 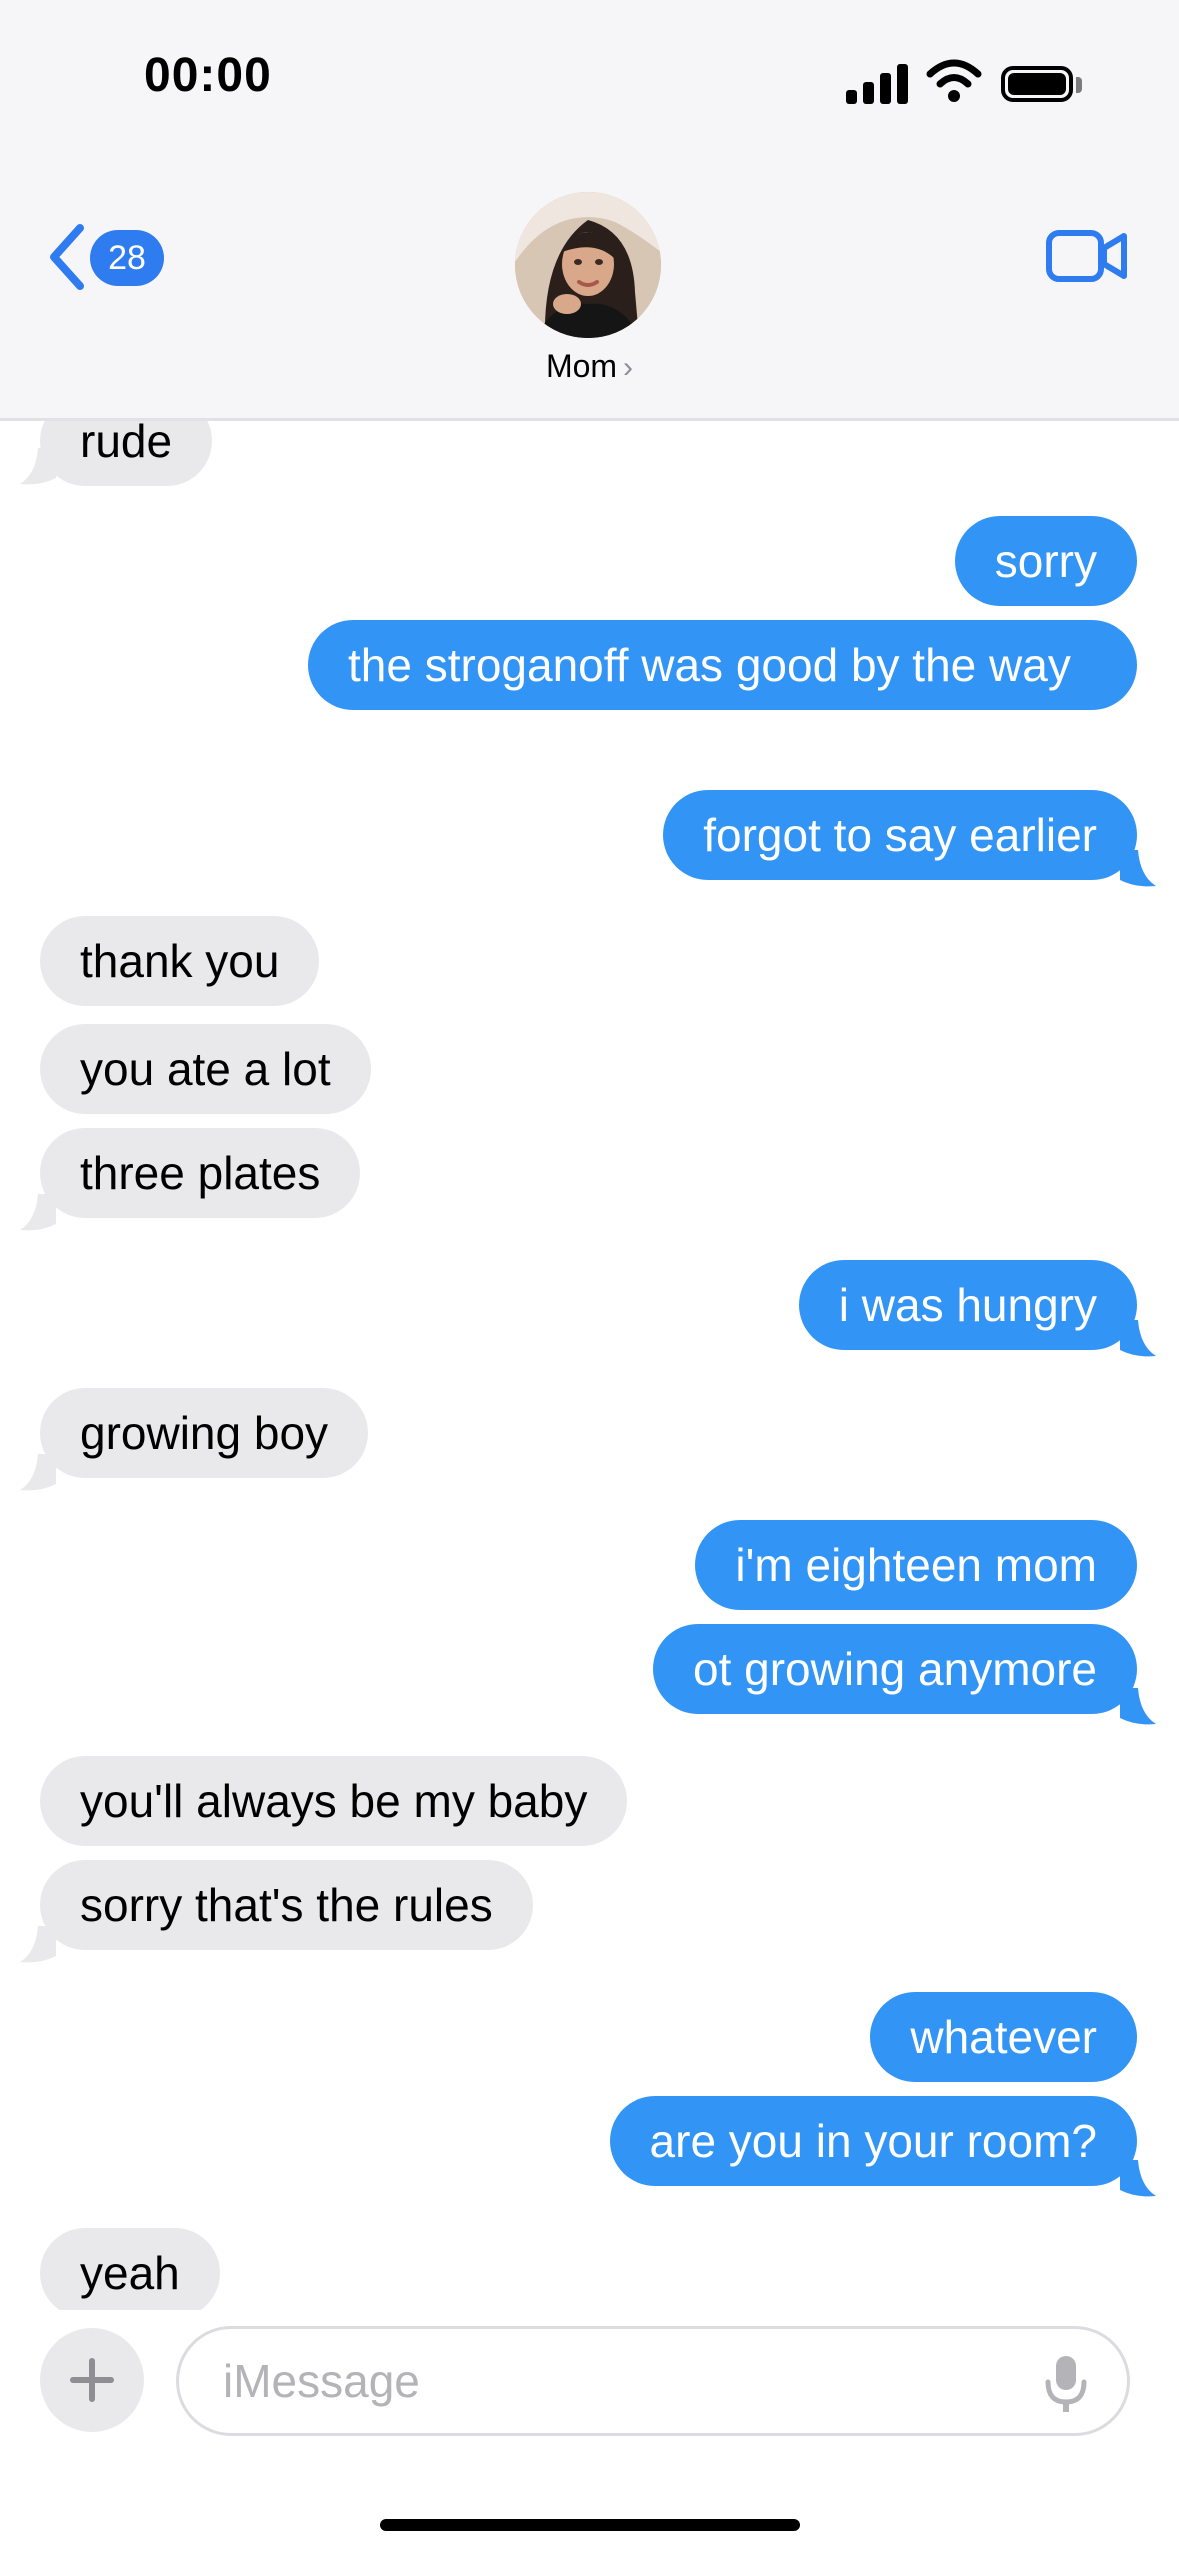 What do you see at coordinates (1045, 561) in the screenshot?
I see `message-bubble-outgoing: sorry` at bounding box center [1045, 561].